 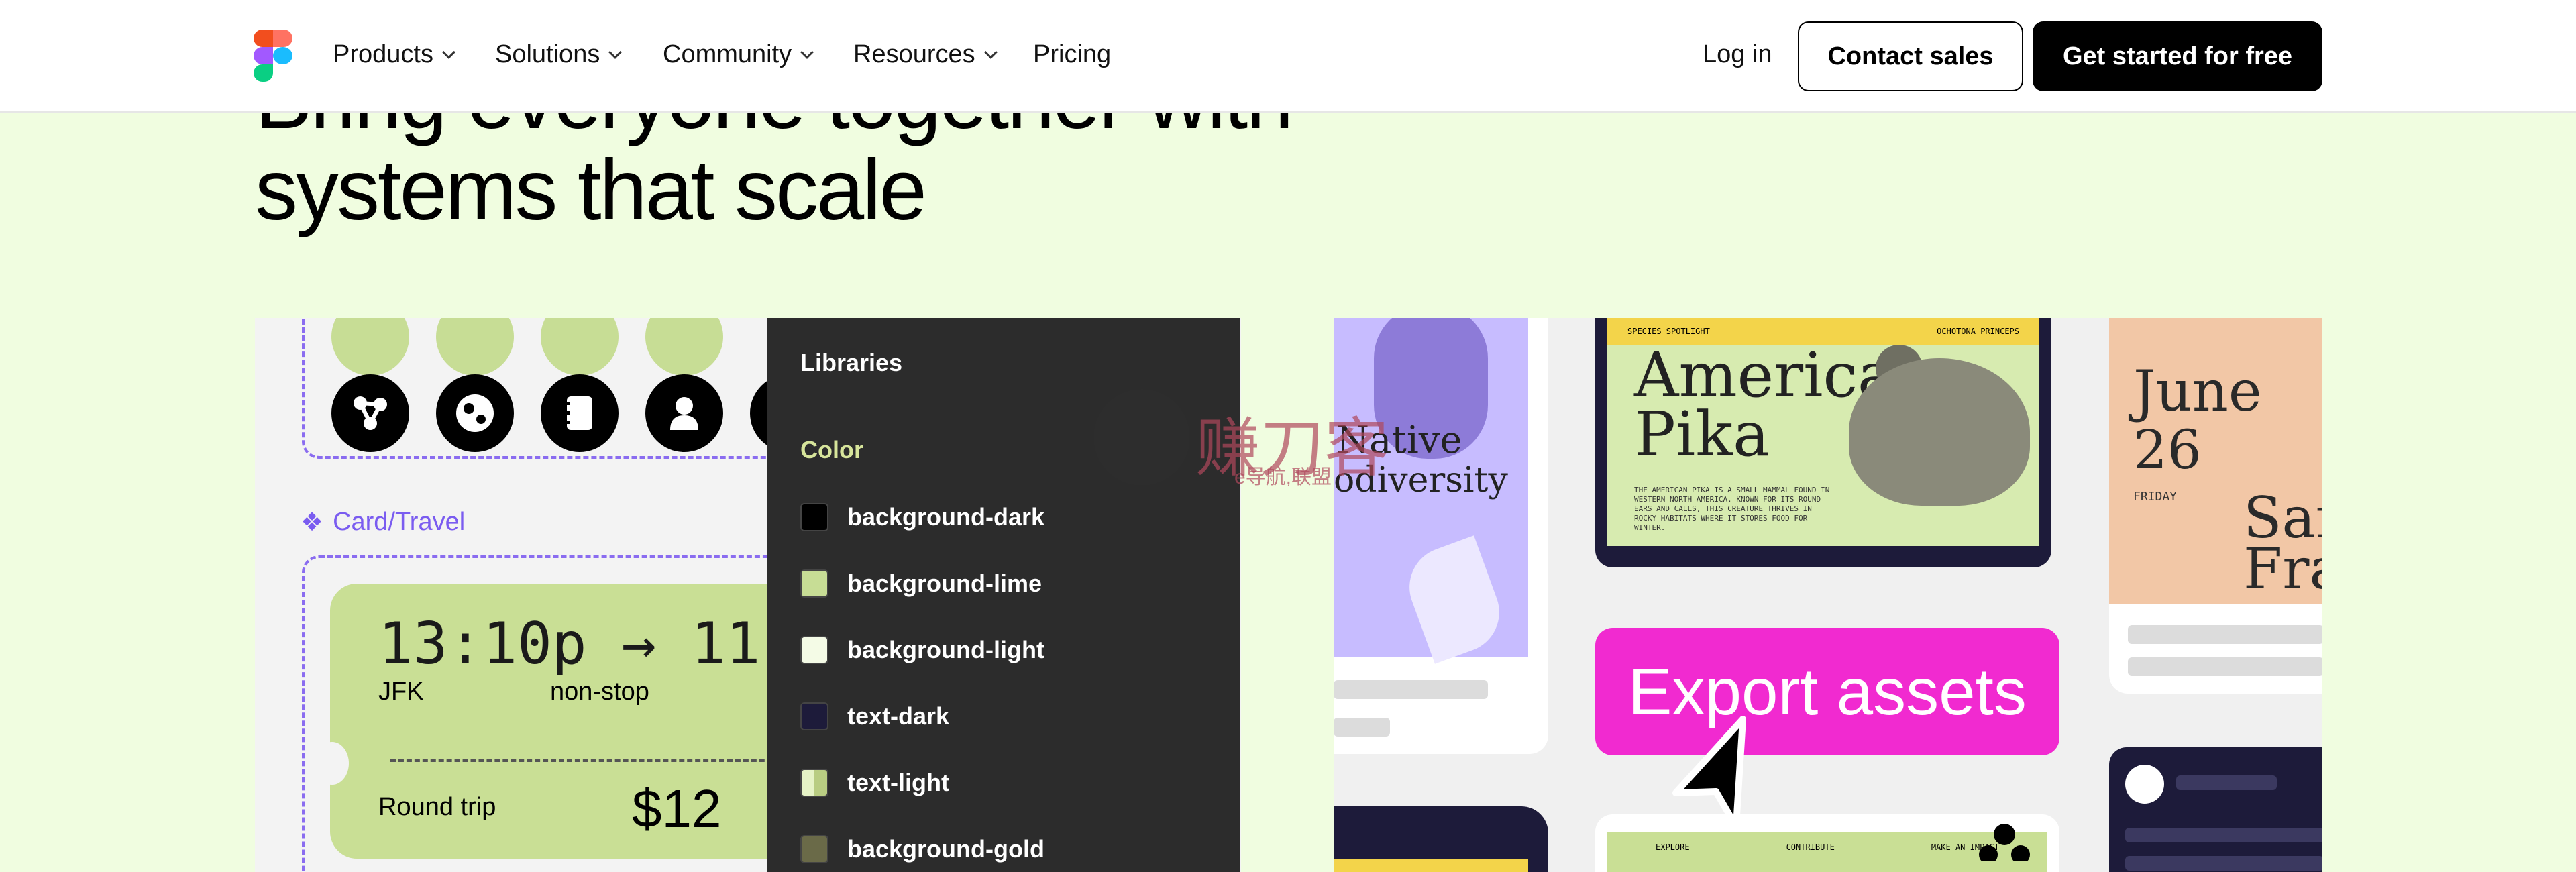 I want to click on color-name: text-dark, so click(x=898, y=716).